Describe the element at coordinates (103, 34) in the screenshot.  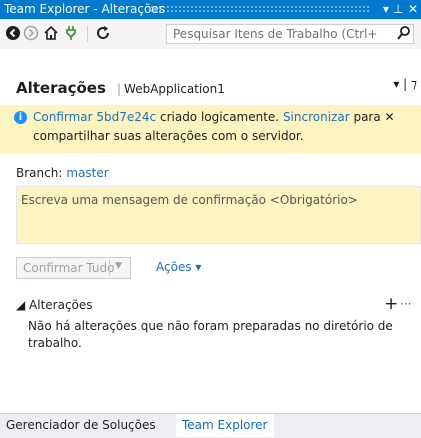
I see `refresh-icon` at that location.